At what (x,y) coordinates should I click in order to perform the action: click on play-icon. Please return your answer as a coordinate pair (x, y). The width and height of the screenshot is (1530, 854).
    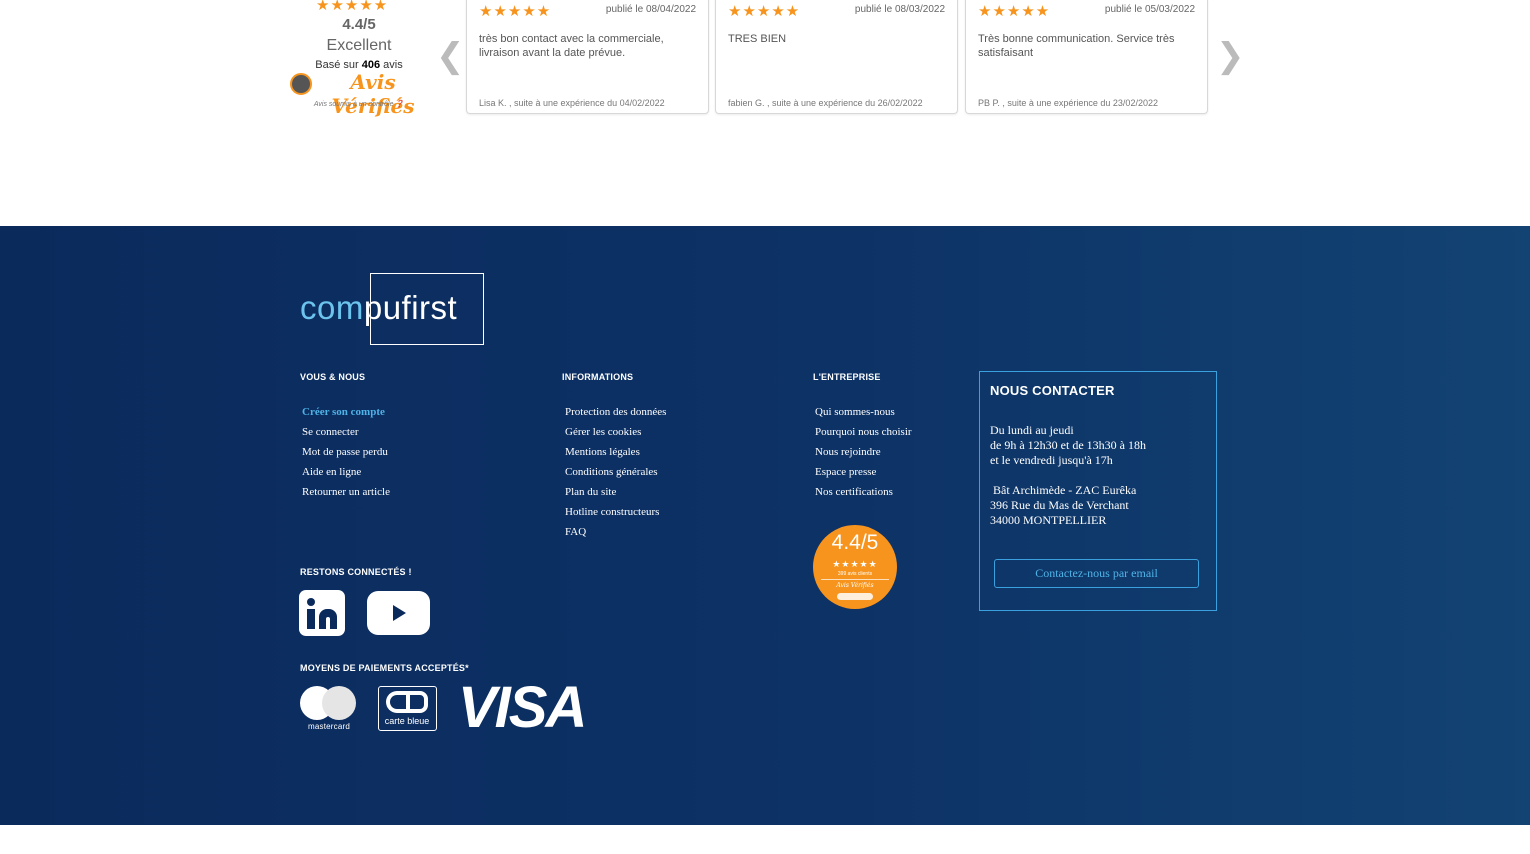
    Looking at the image, I should click on (399, 613).